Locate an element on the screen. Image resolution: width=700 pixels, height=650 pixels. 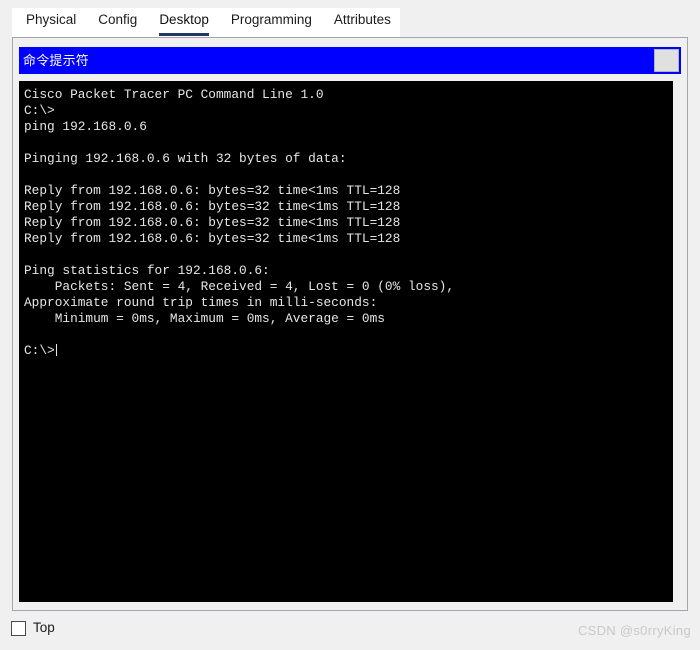
close-icon is located at coordinates (666, 60).